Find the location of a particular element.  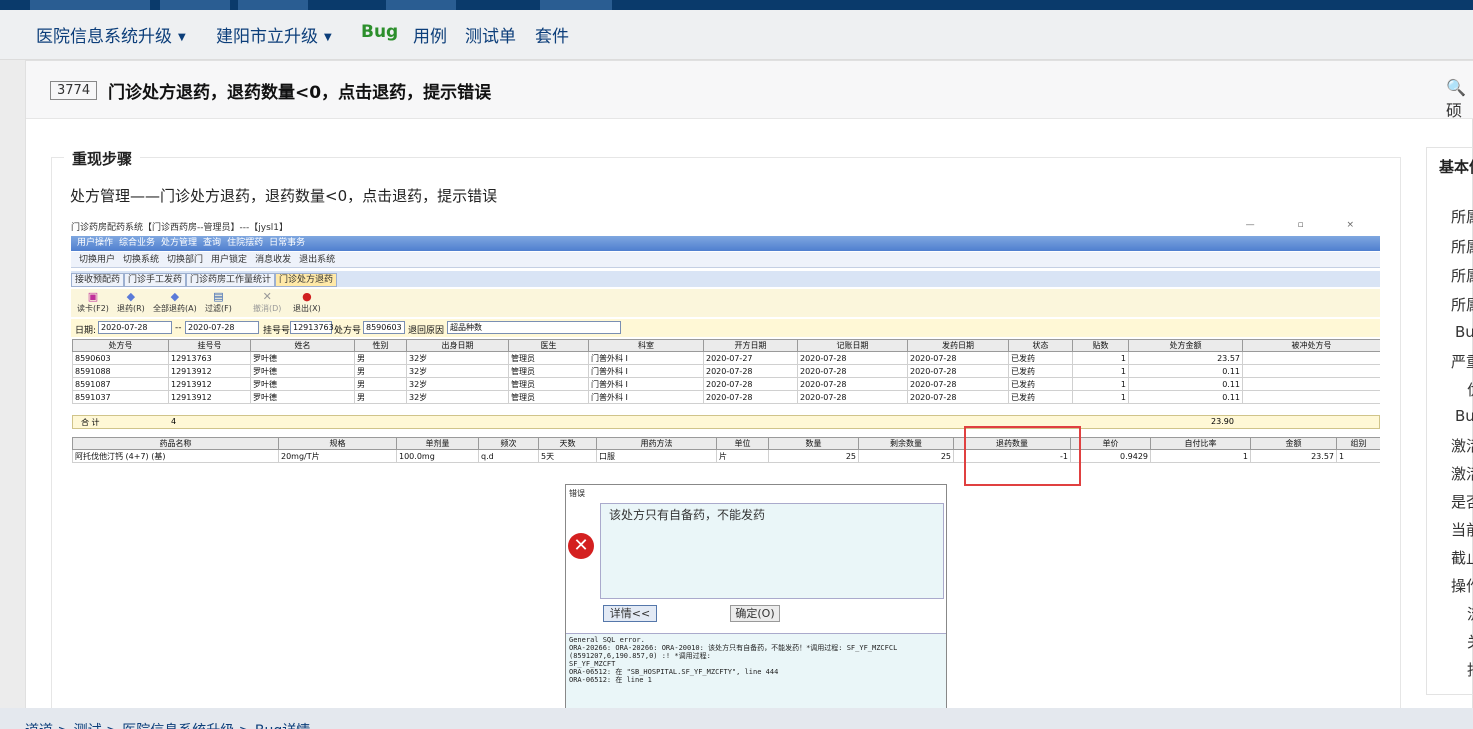

nav-tab-suite: 套件 is located at coordinates (552, 34).